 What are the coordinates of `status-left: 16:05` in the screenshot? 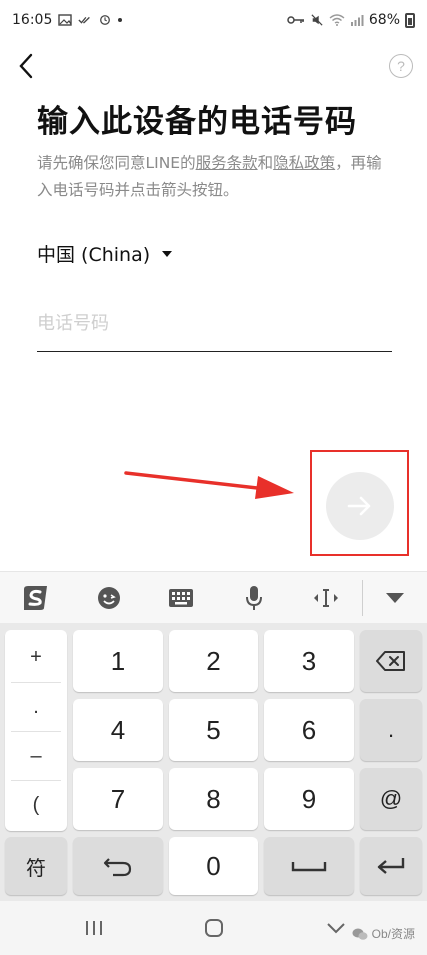 It's located at (67, 20).